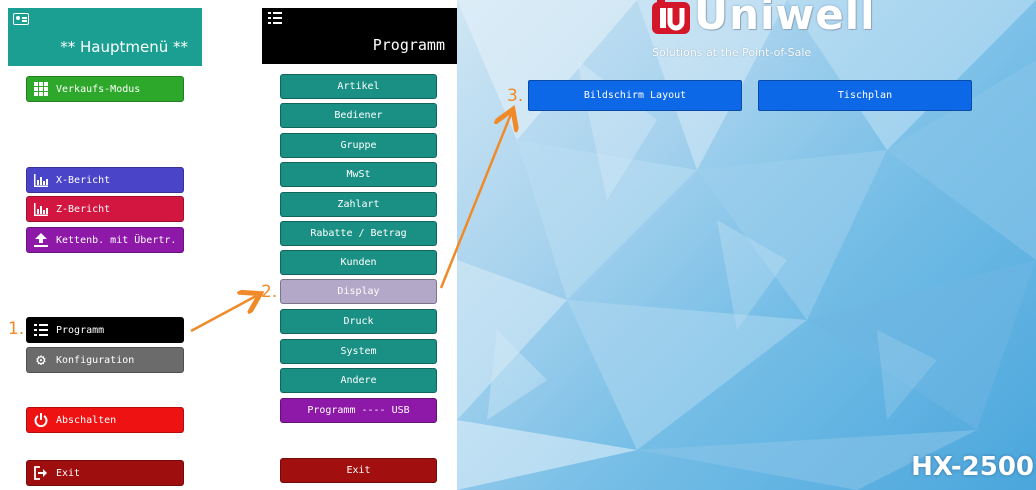 This screenshot has width=1036, height=490. I want to click on operator-button: Bediener, so click(358, 115).